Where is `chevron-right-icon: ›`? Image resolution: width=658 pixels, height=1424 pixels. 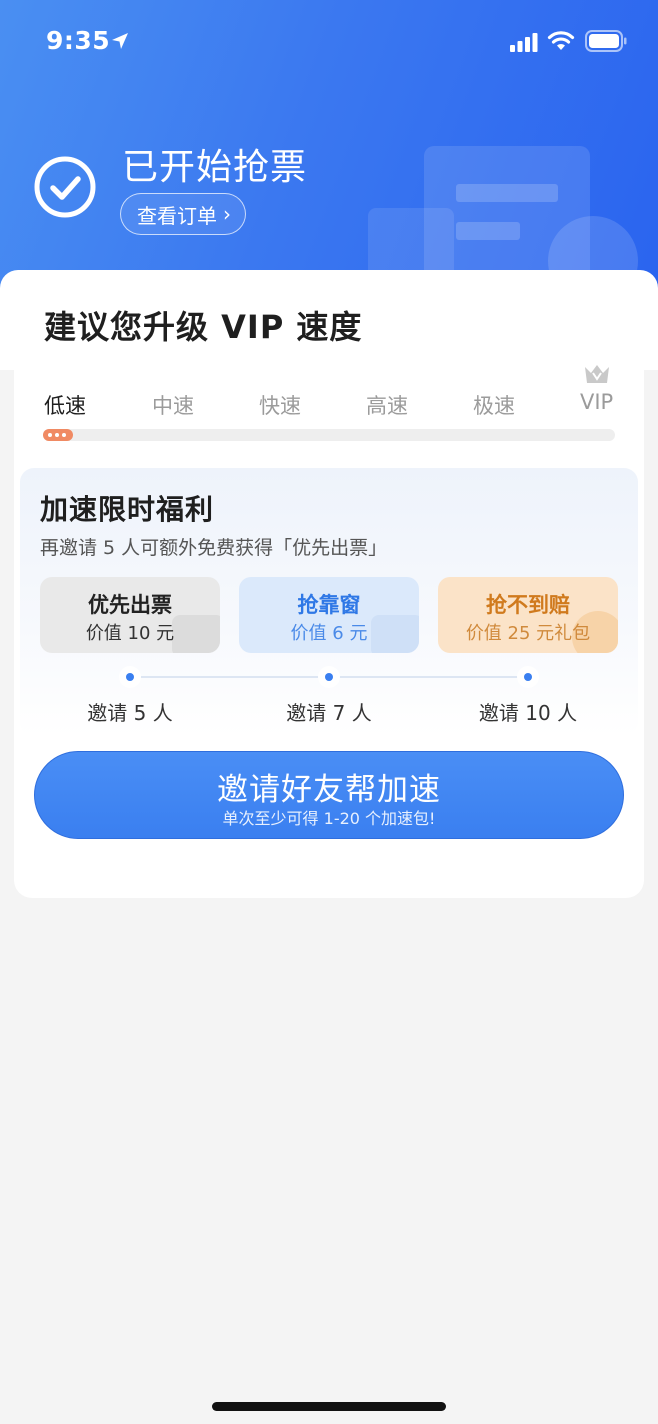
chevron-right-icon: › is located at coordinates (227, 214).